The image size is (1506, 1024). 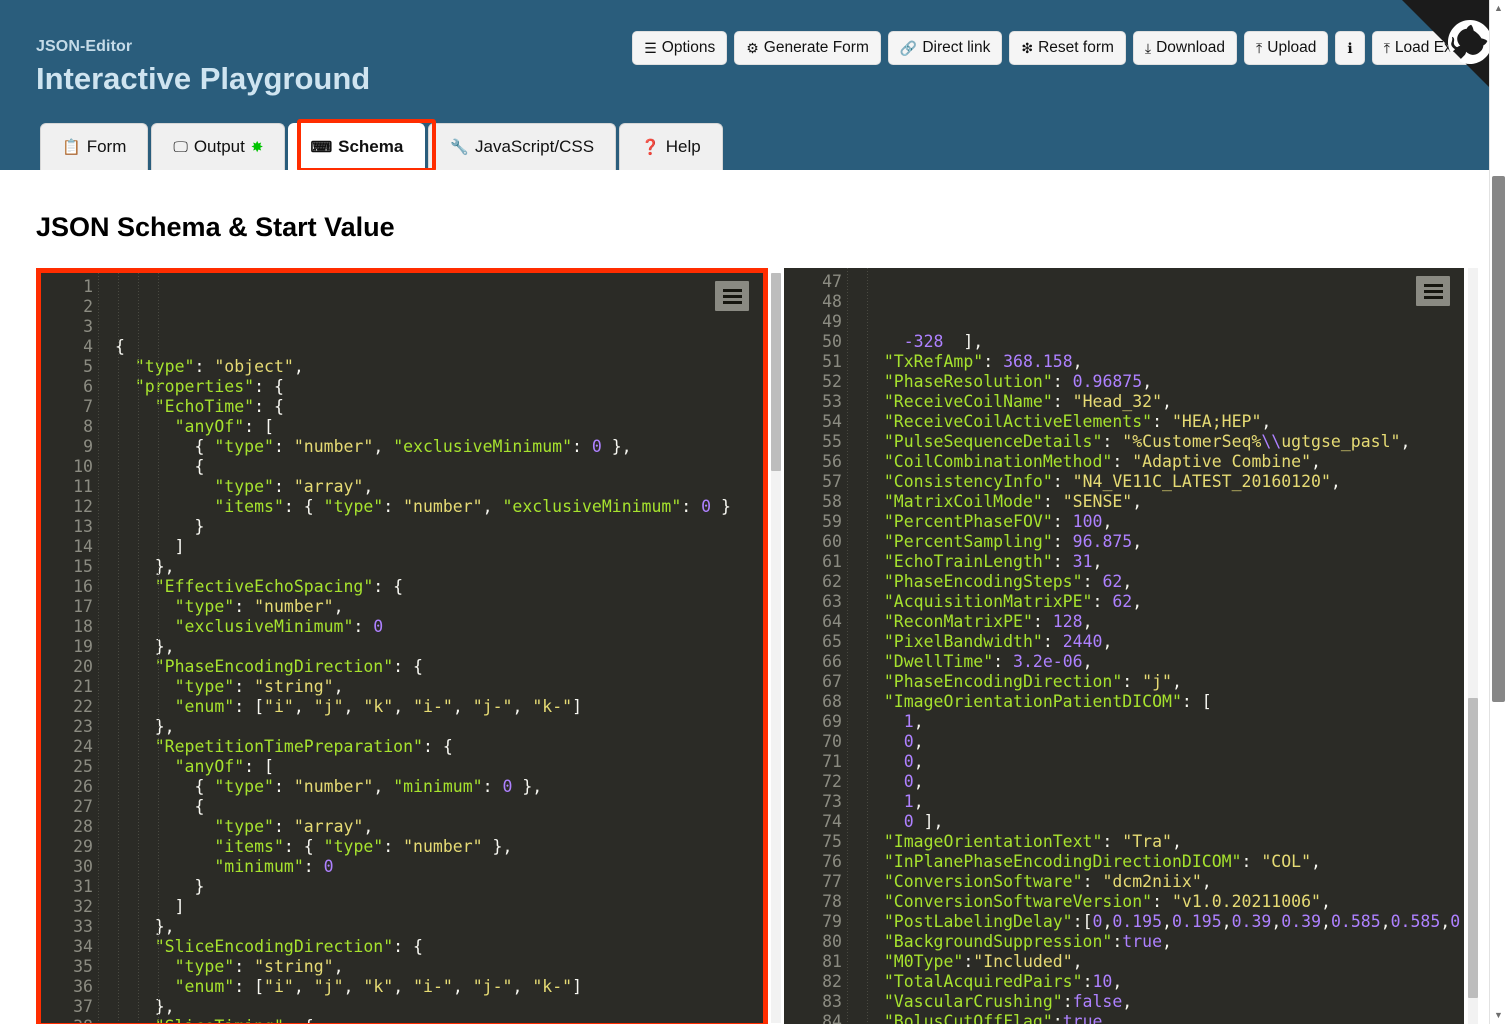 I want to click on code-token: "ReceiveCoilName", so click(x=968, y=401).